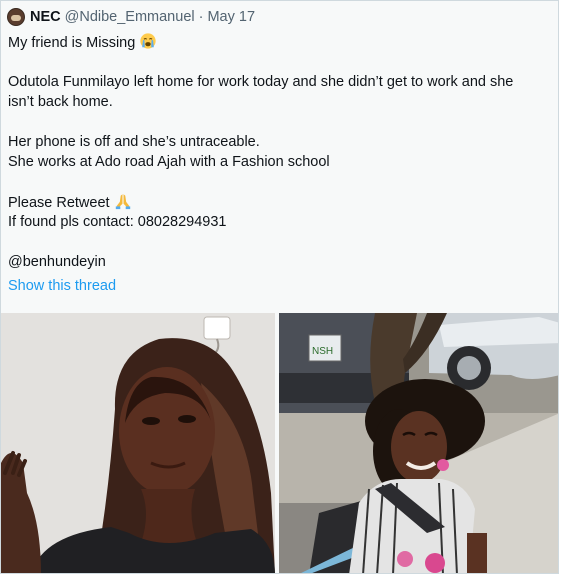 This screenshot has width=561, height=576. Describe the element at coordinates (60, 102) in the screenshot. I see `tweet-text-3: isn’t back home.` at that location.